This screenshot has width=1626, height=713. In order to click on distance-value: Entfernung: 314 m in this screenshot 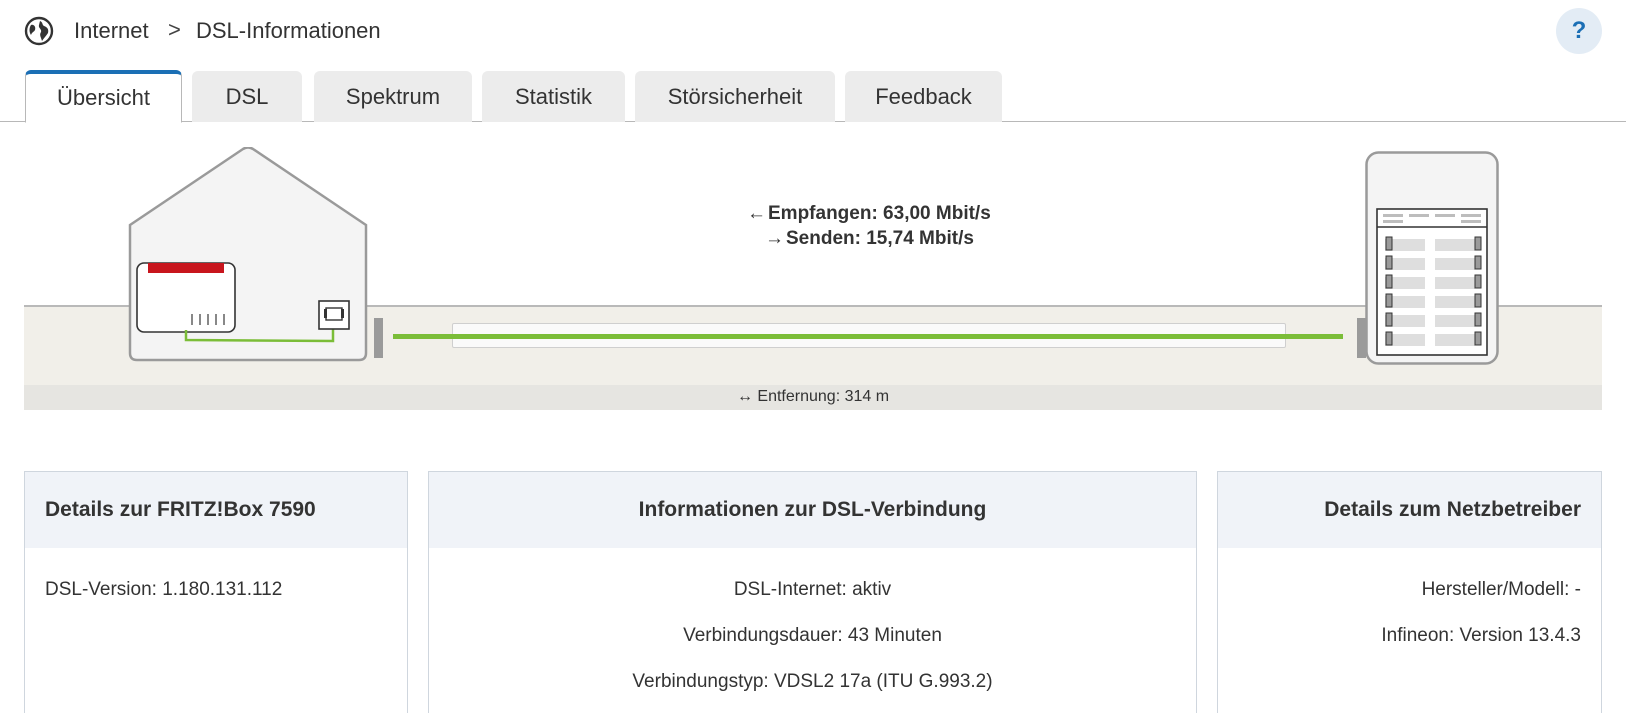, I will do `click(823, 396)`.